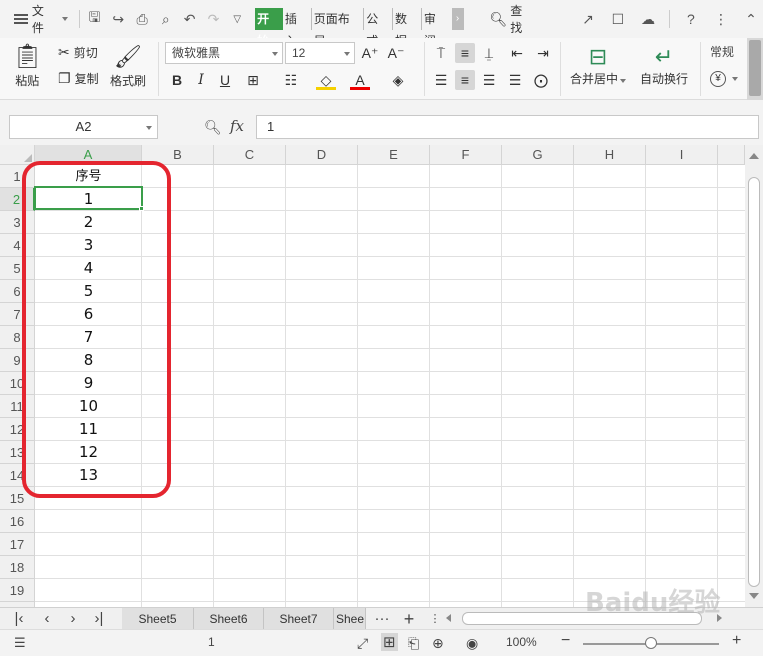 This screenshot has height=656, width=763. Describe the element at coordinates (360, 80) in the screenshot. I see `font-color-icon: A` at that location.